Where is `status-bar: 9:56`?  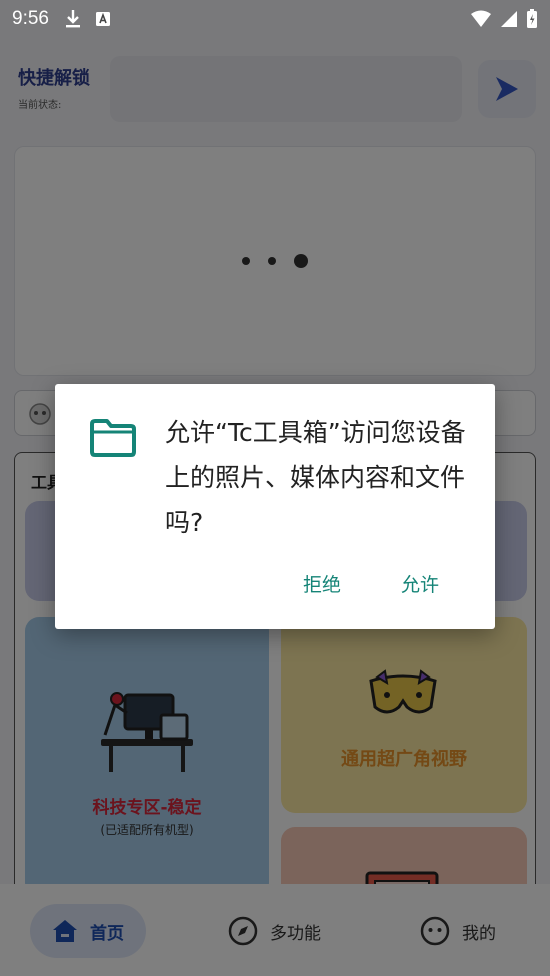
status-bar: 9:56 is located at coordinates (275, 19).